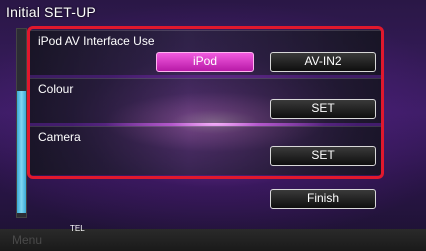 This screenshot has height=251, width=426. I want to click on tel-button: TEL, so click(77, 228).